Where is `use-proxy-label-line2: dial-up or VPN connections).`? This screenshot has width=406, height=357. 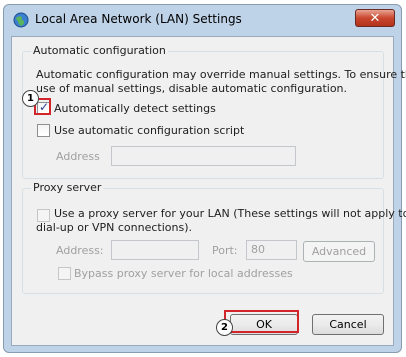 use-proxy-label-line2: dial-up or VPN connections). is located at coordinates (114, 227).